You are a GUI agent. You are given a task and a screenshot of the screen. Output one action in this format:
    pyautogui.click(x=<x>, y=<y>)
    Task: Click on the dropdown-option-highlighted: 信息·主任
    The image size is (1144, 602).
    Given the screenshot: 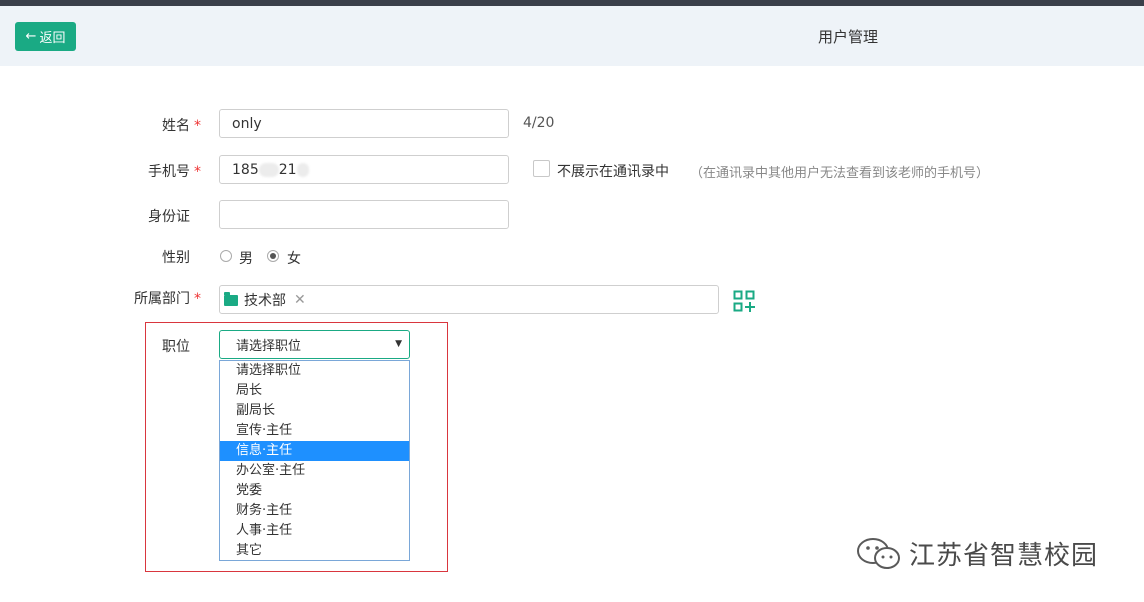 What is the action you would take?
    pyautogui.click(x=314, y=451)
    